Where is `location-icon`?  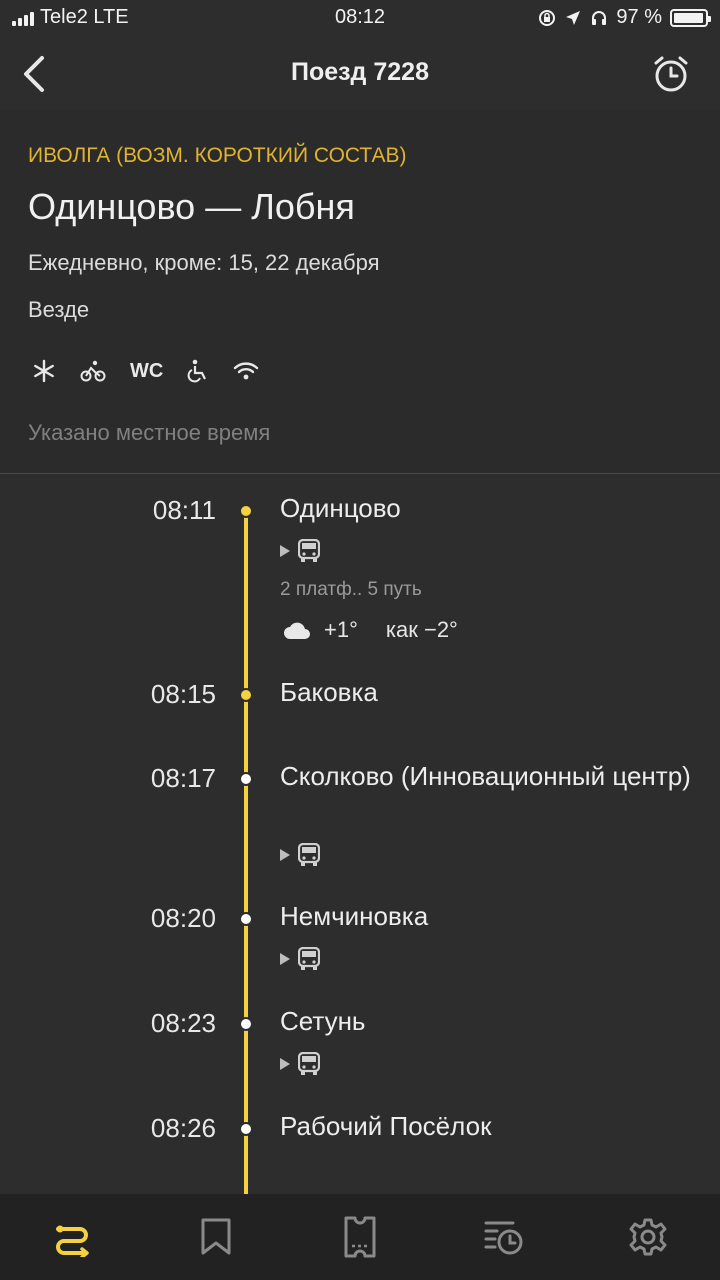 location-icon is located at coordinates (573, 17).